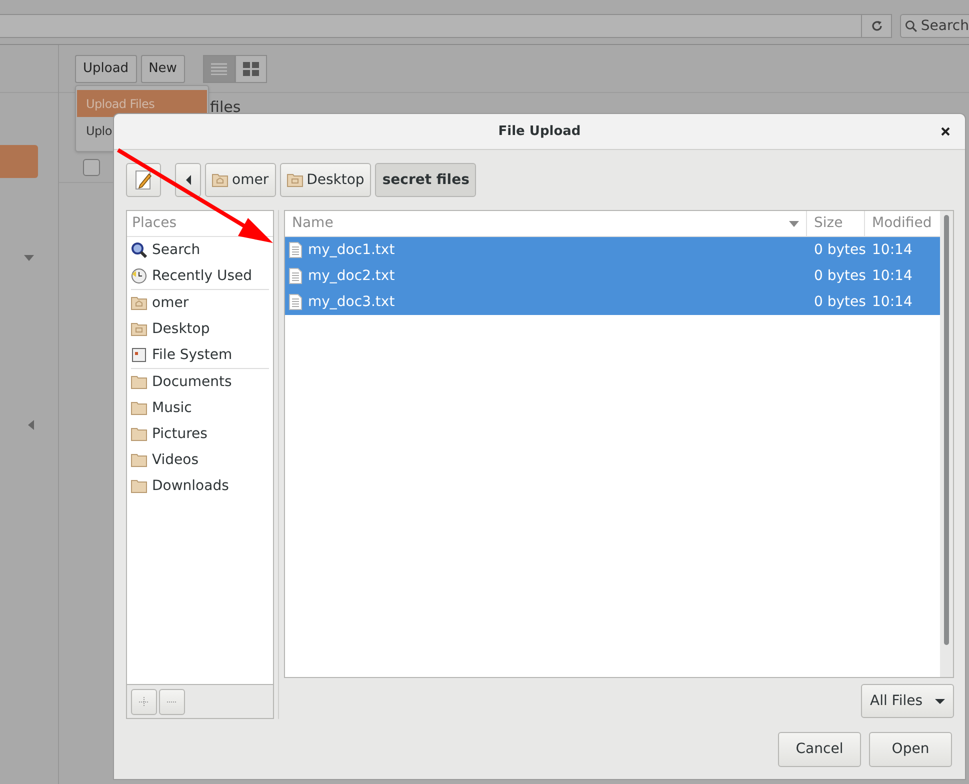  I want to click on path-button: omer, so click(240, 180).